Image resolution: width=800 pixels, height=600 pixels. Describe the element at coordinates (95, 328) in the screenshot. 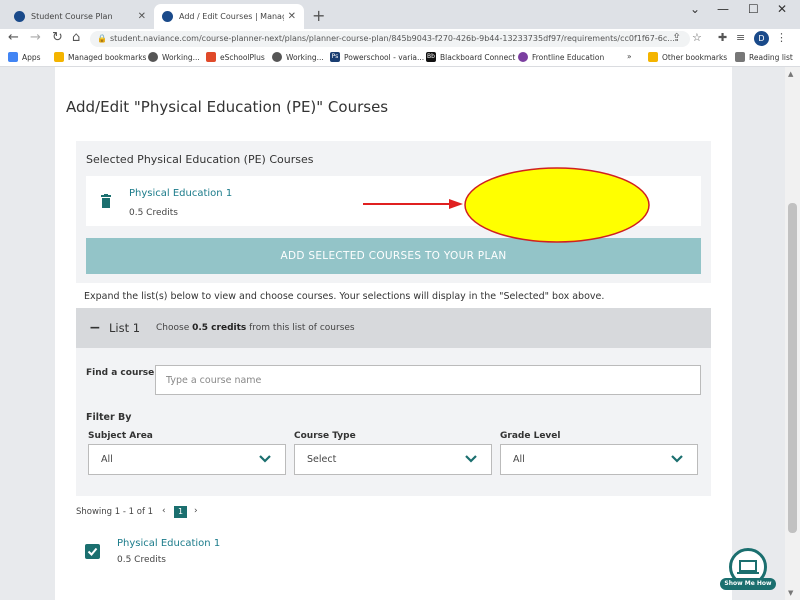

I see `collapse-icon: −` at that location.